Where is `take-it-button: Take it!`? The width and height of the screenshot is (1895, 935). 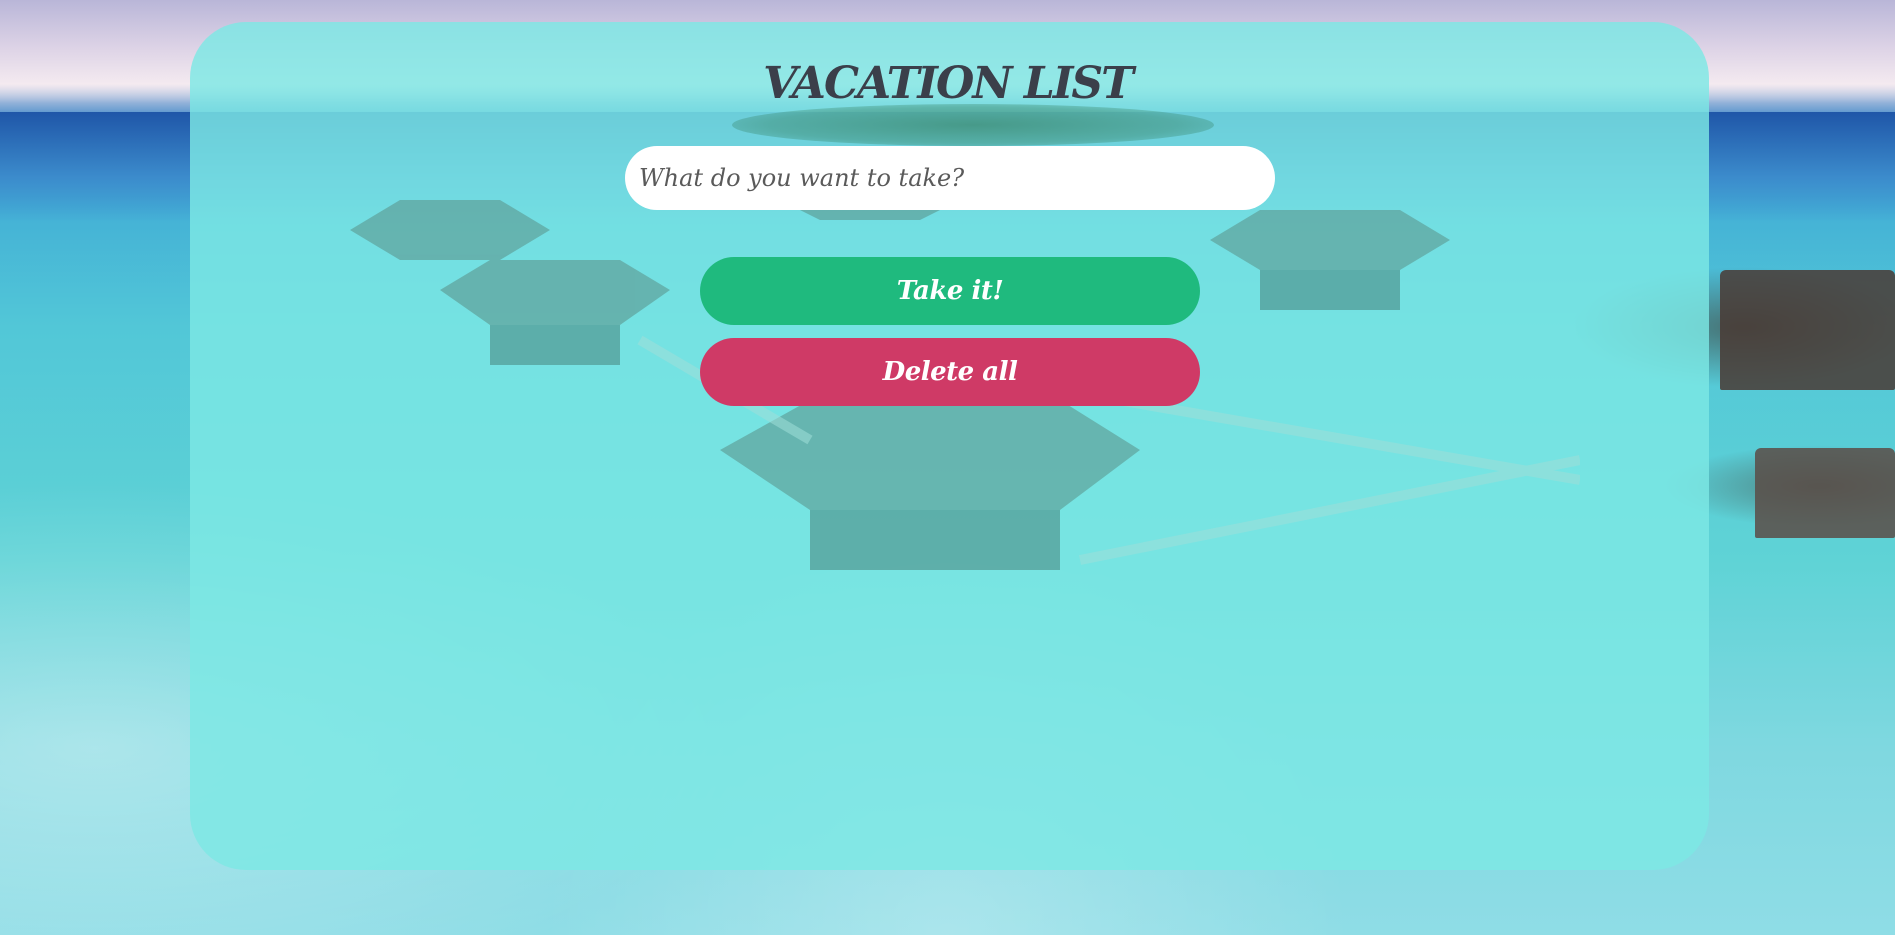 take-it-button: Take it! is located at coordinates (950, 291).